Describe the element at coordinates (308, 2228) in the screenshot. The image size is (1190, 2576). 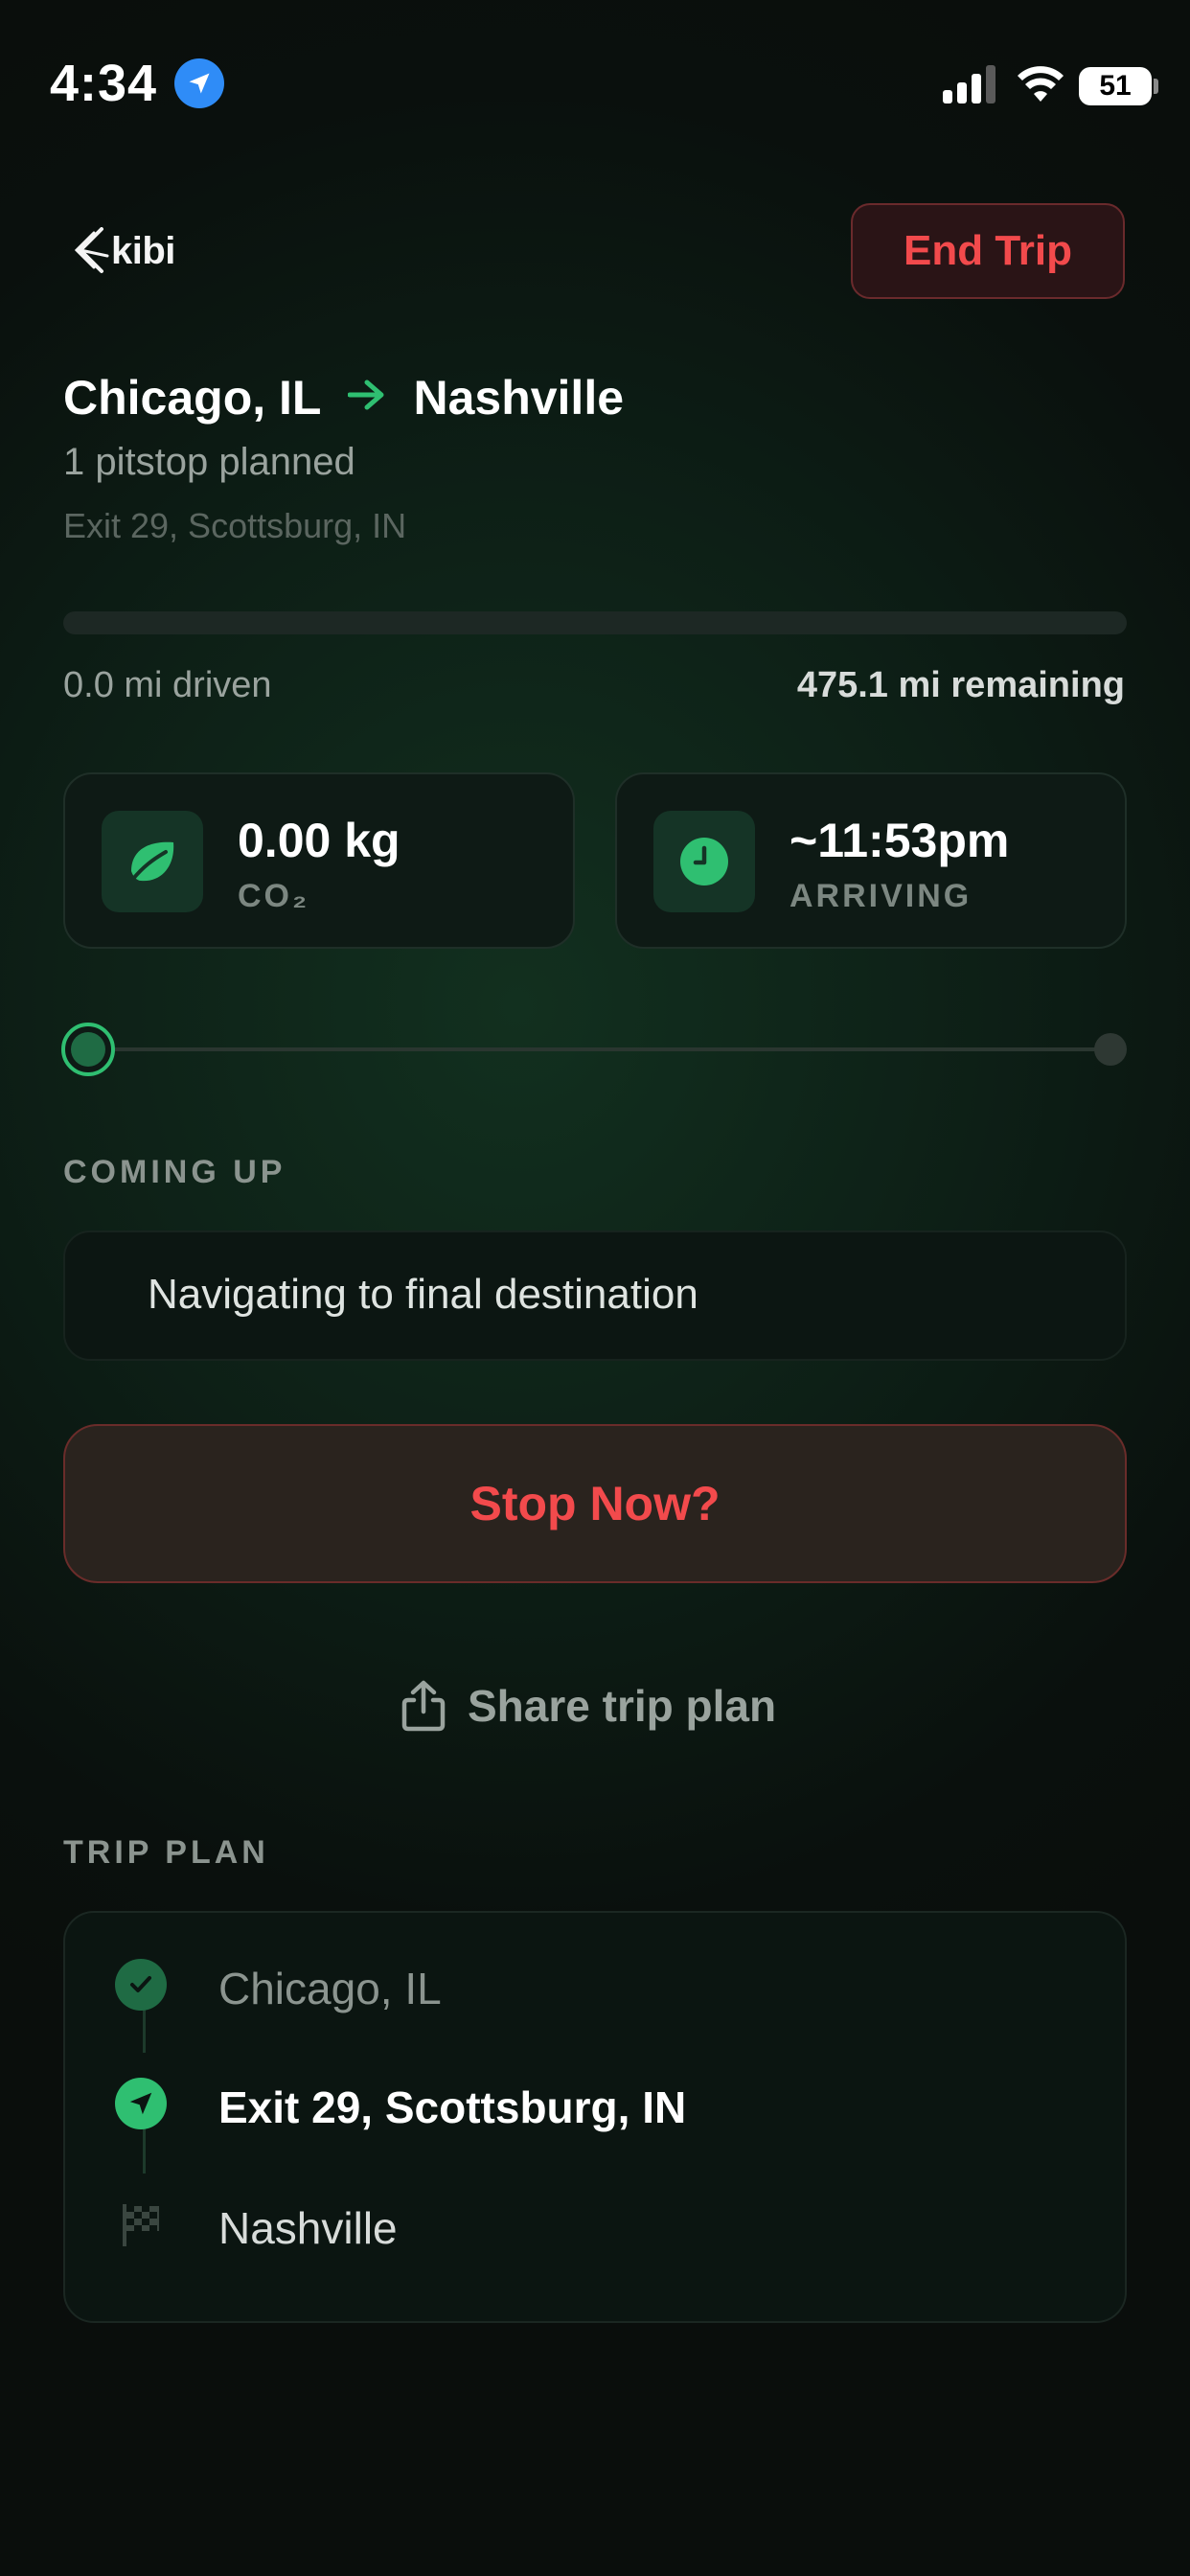
I see `trip-plan-stop-label: Nashville` at that location.